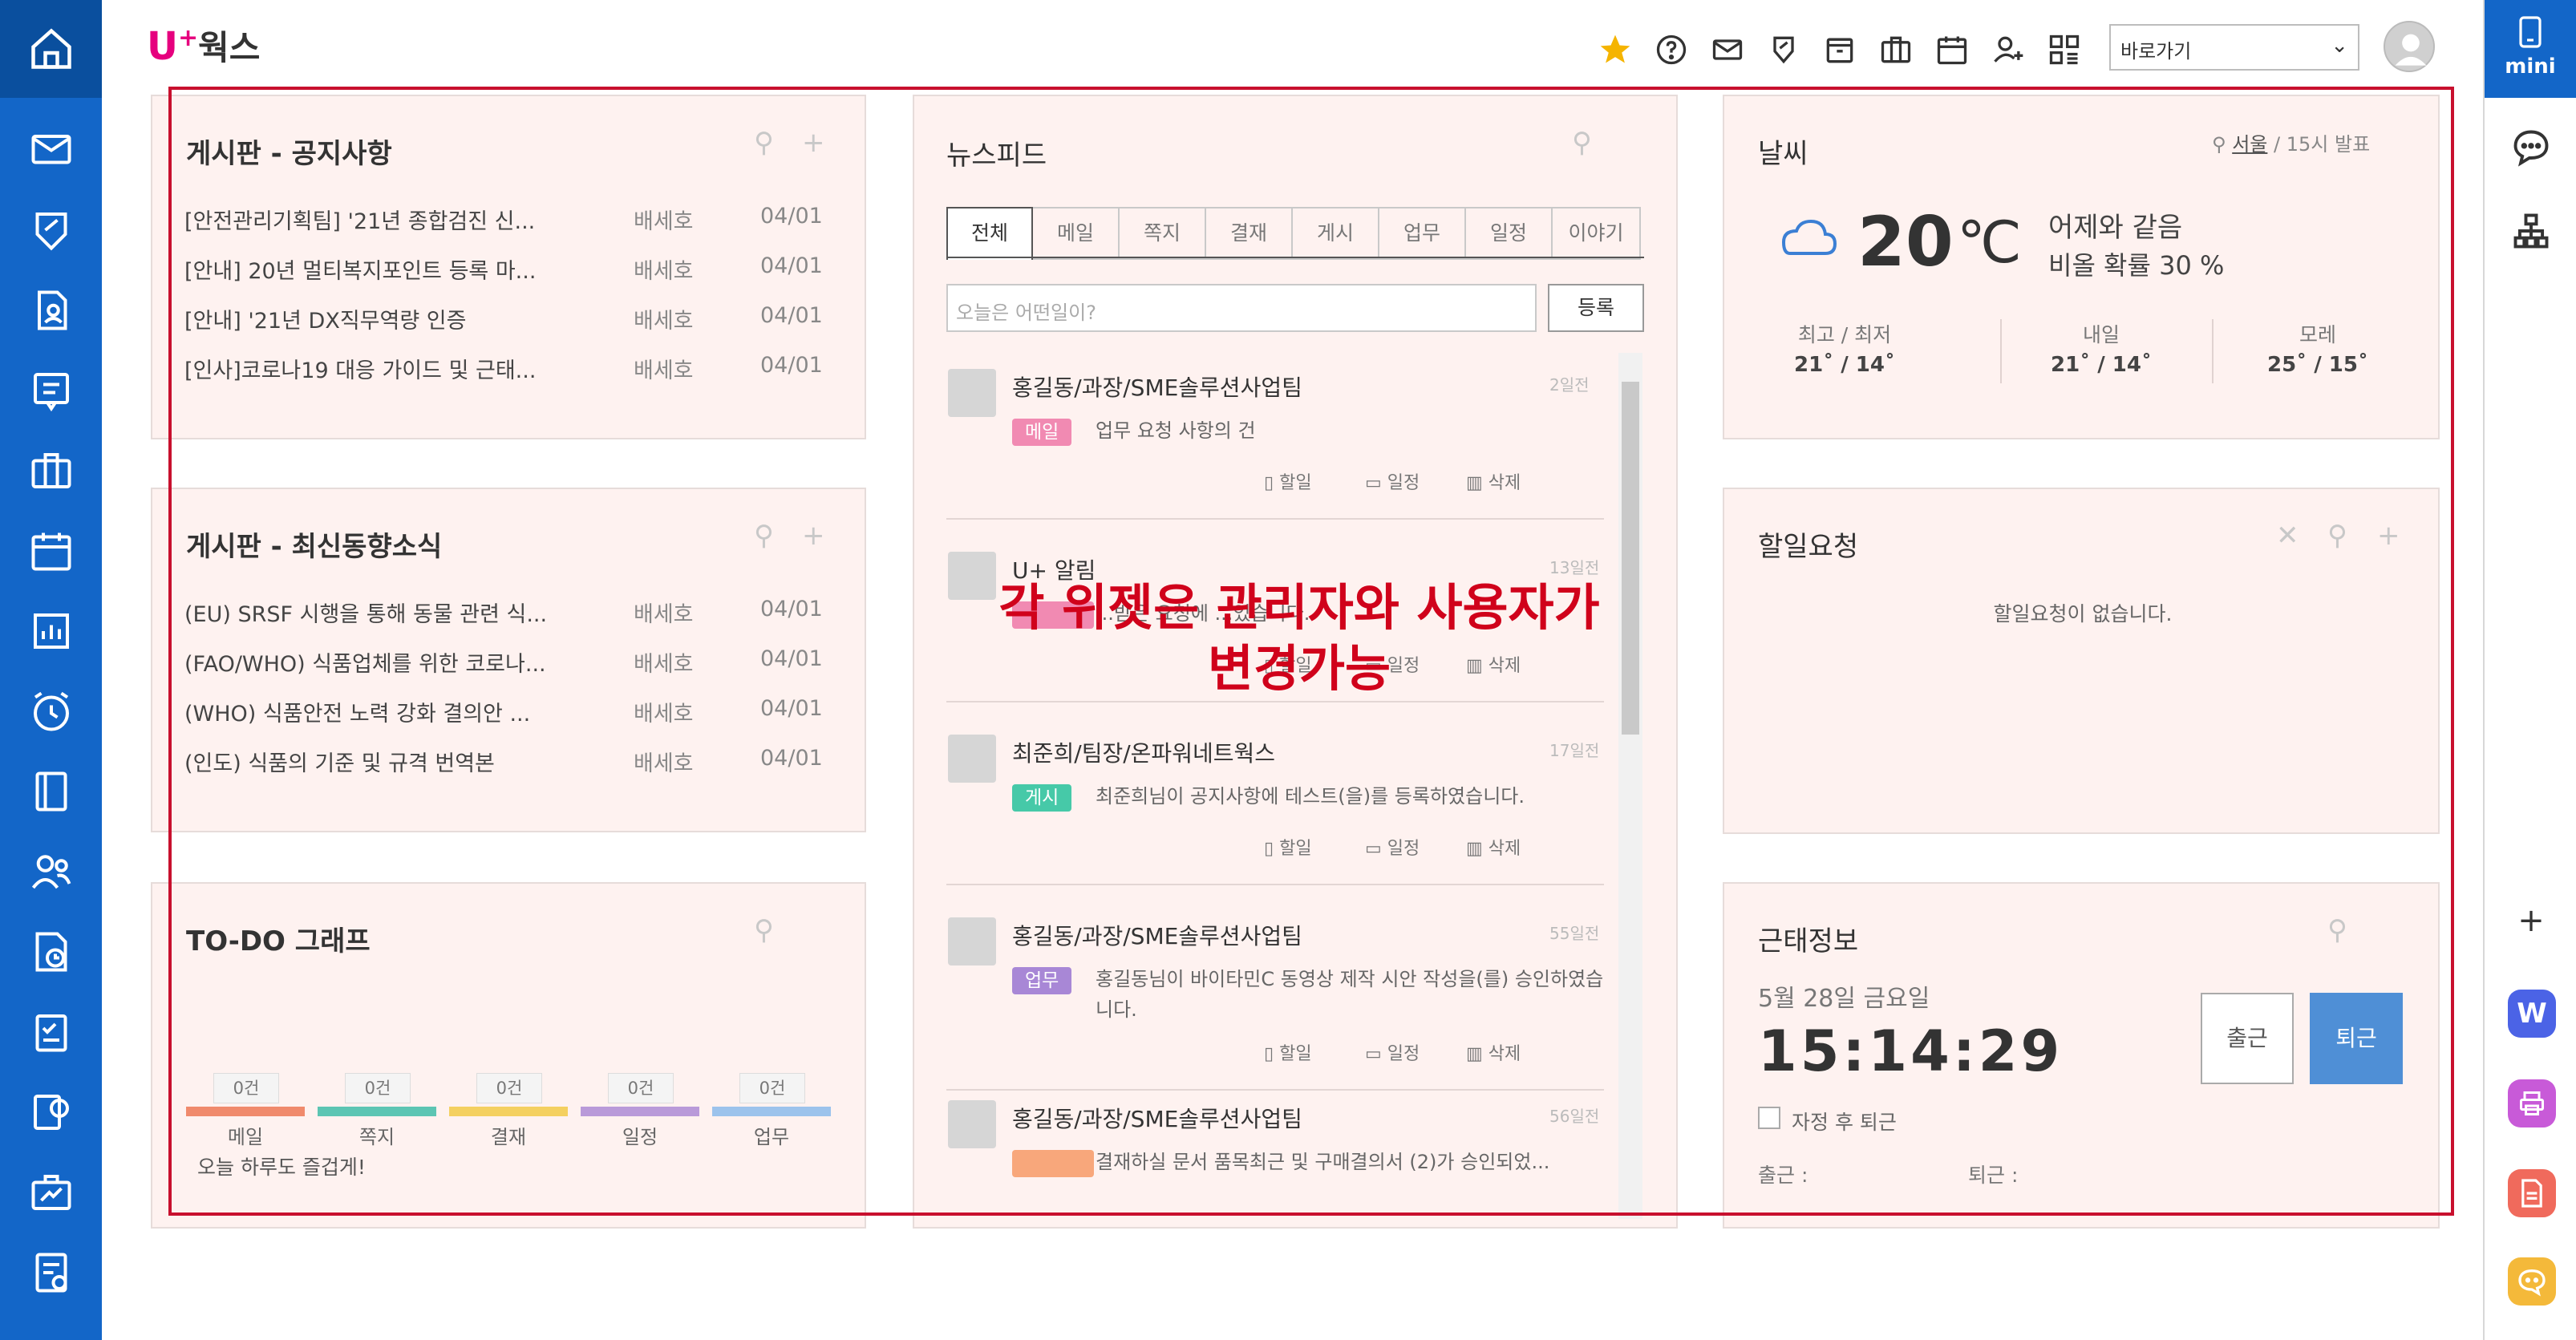 The width and height of the screenshot is (2576, 1340). What do you see at coordinates (2532, 1014) in the screenshot?
I see `w-app-icon: W` at bounding box center [2532, 1014].